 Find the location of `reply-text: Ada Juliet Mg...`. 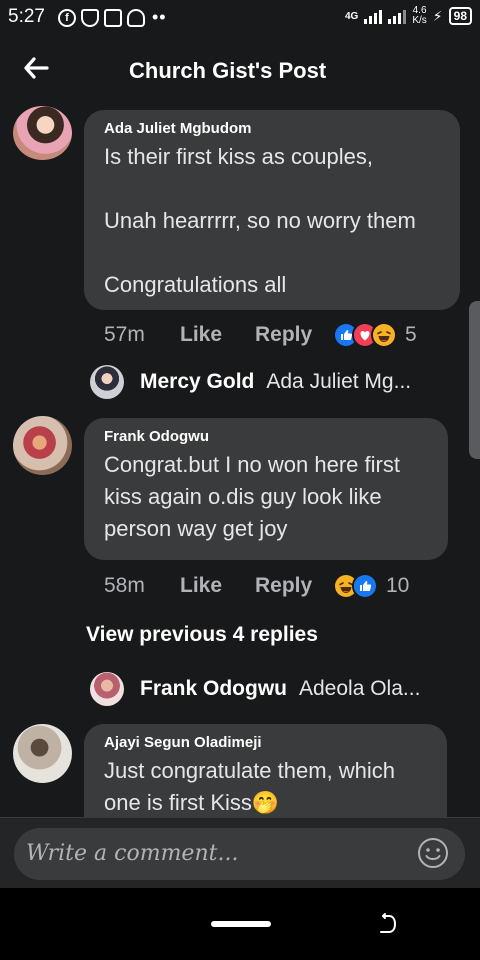

reply-text: Ada Juliet Mg... is located at coordinates (339, 381).